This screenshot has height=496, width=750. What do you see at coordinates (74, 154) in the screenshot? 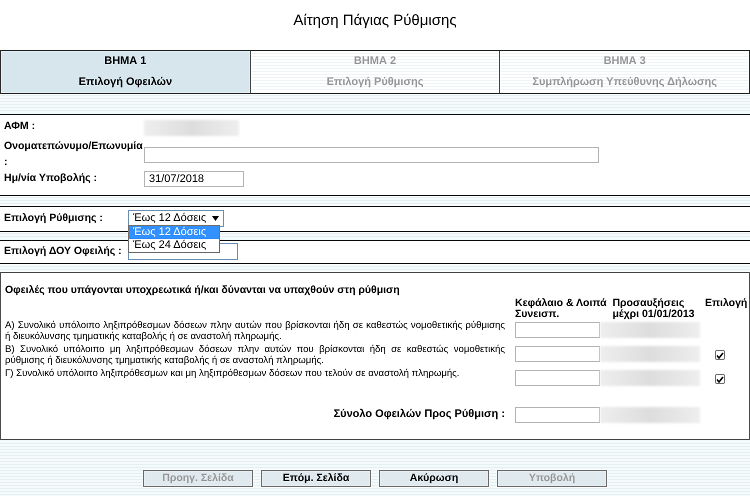
I see `field-label: Ονοματεπώνυμο/Επωνυμία :` at bounding box center [74, 154].